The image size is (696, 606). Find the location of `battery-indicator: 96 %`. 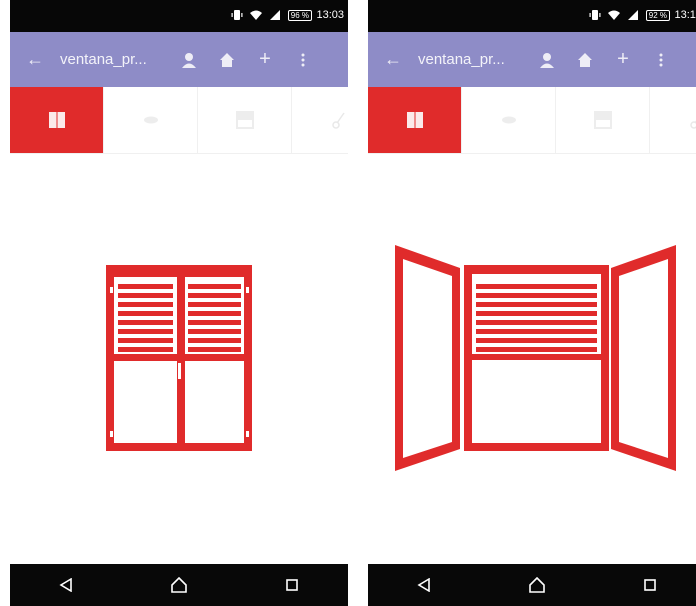

battery-indicator: 96 % is located at coordinates (299, 15).